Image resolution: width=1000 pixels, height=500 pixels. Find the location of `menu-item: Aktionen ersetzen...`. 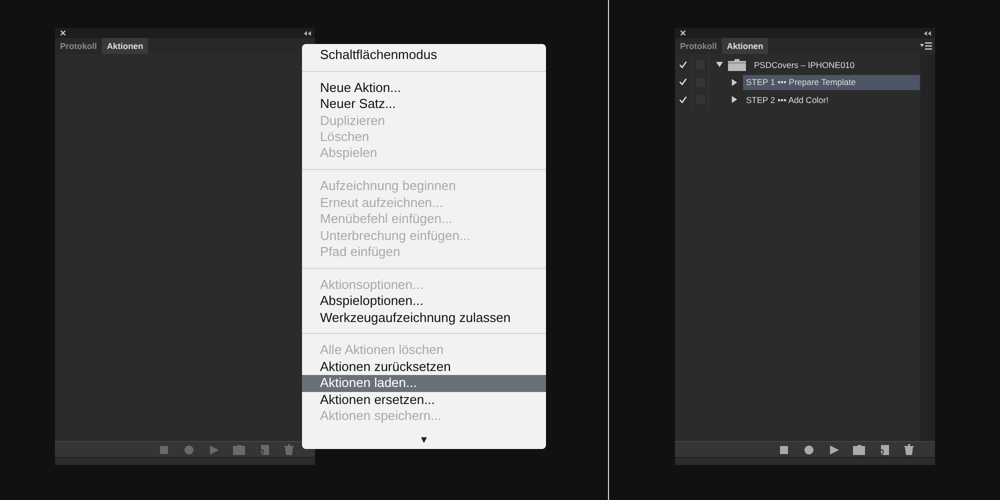

menu-item: Aktionen ersetzen... is located at coordinates (424, 400).